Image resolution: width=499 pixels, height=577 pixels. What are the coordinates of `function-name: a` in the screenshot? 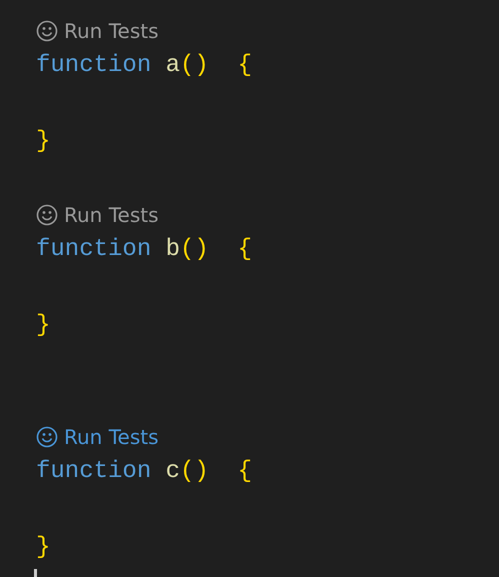 It's located at (173, 66).